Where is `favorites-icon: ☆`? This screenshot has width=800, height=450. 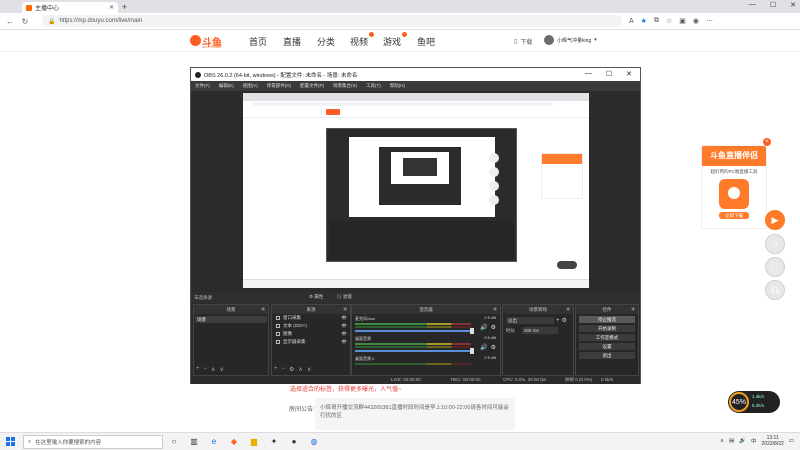 favorites-icon: ☆ is located at coordinates (669, 21).